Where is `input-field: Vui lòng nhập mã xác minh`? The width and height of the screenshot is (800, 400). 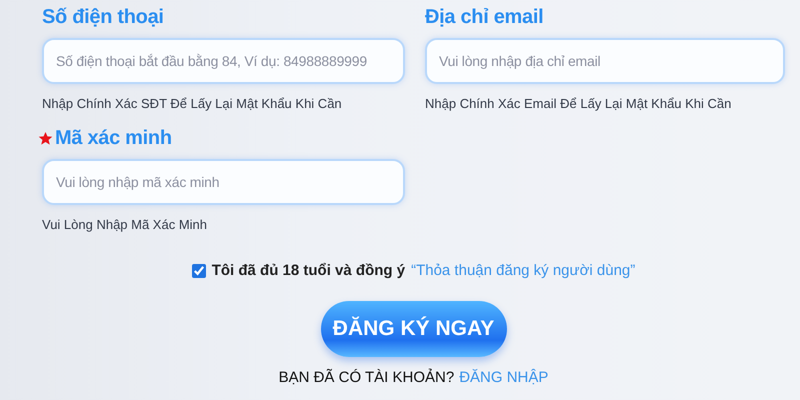
input-field: Vui lòng nhập mã xác minh is located at coordinates (223, 182).